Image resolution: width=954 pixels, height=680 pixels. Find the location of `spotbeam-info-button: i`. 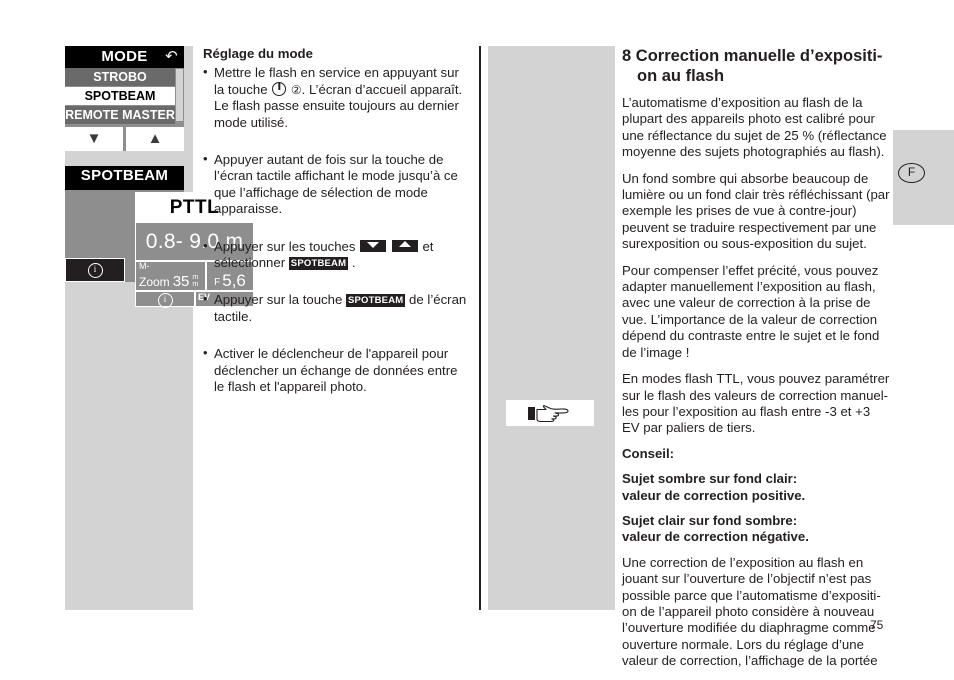

spotbeam-info-button: i is located at coordinates (95, 270).